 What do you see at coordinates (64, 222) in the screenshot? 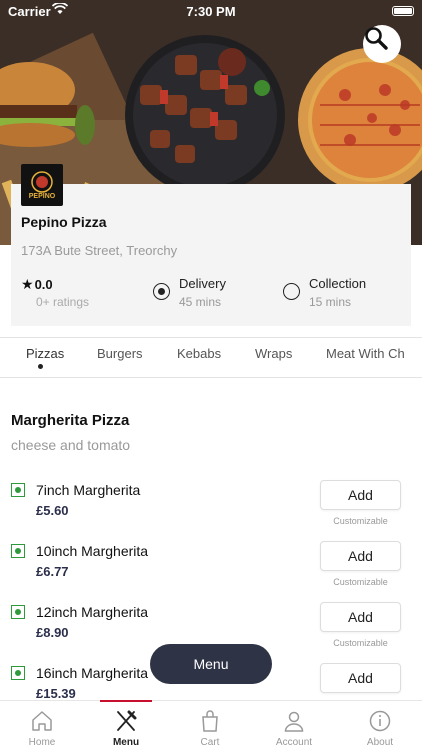
I see `restaurant-name: Pepino Pizza` at bounding box center [64, 222].